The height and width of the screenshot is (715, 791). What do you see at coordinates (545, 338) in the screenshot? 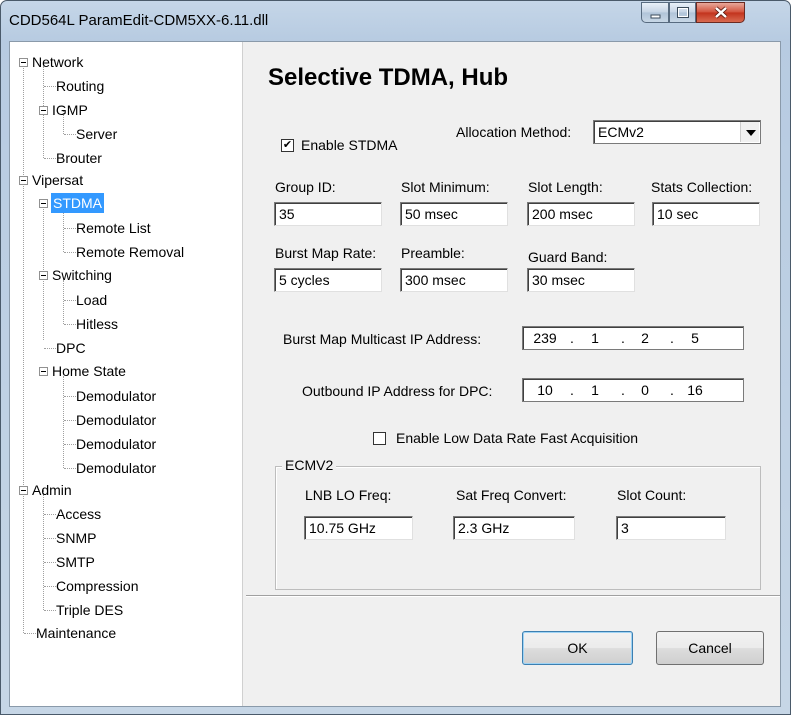
I see `ip-octet: 239` at bounding box center [545, 338].